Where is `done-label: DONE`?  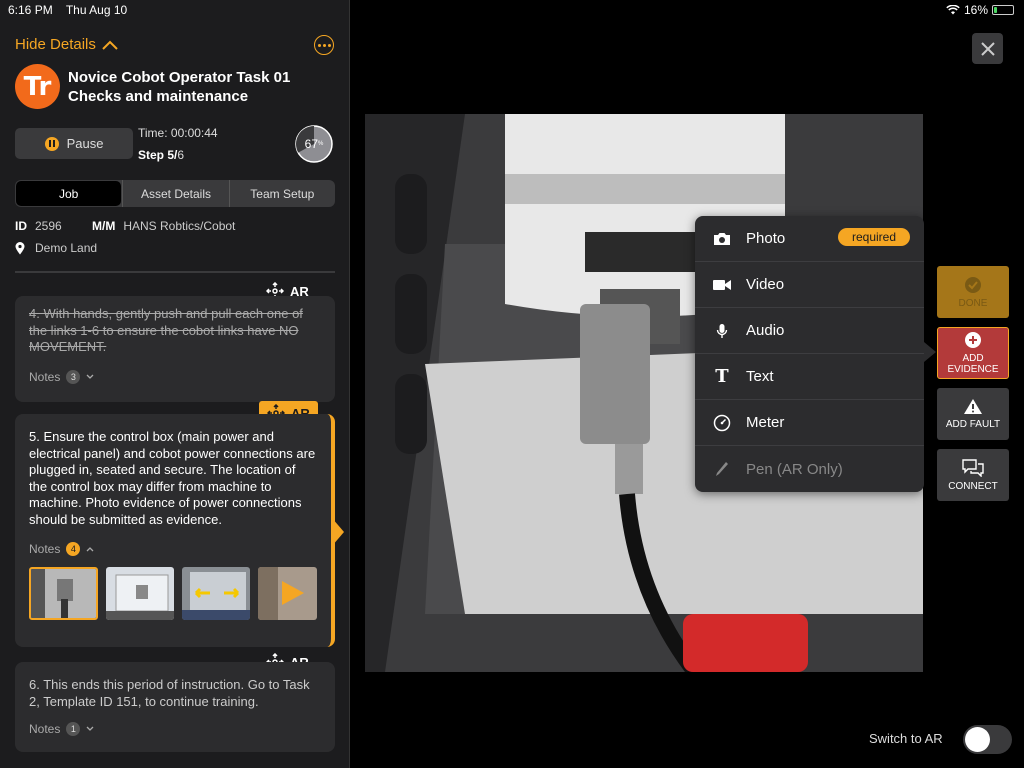 done-label: DONE is located at coordinates (973, 303).